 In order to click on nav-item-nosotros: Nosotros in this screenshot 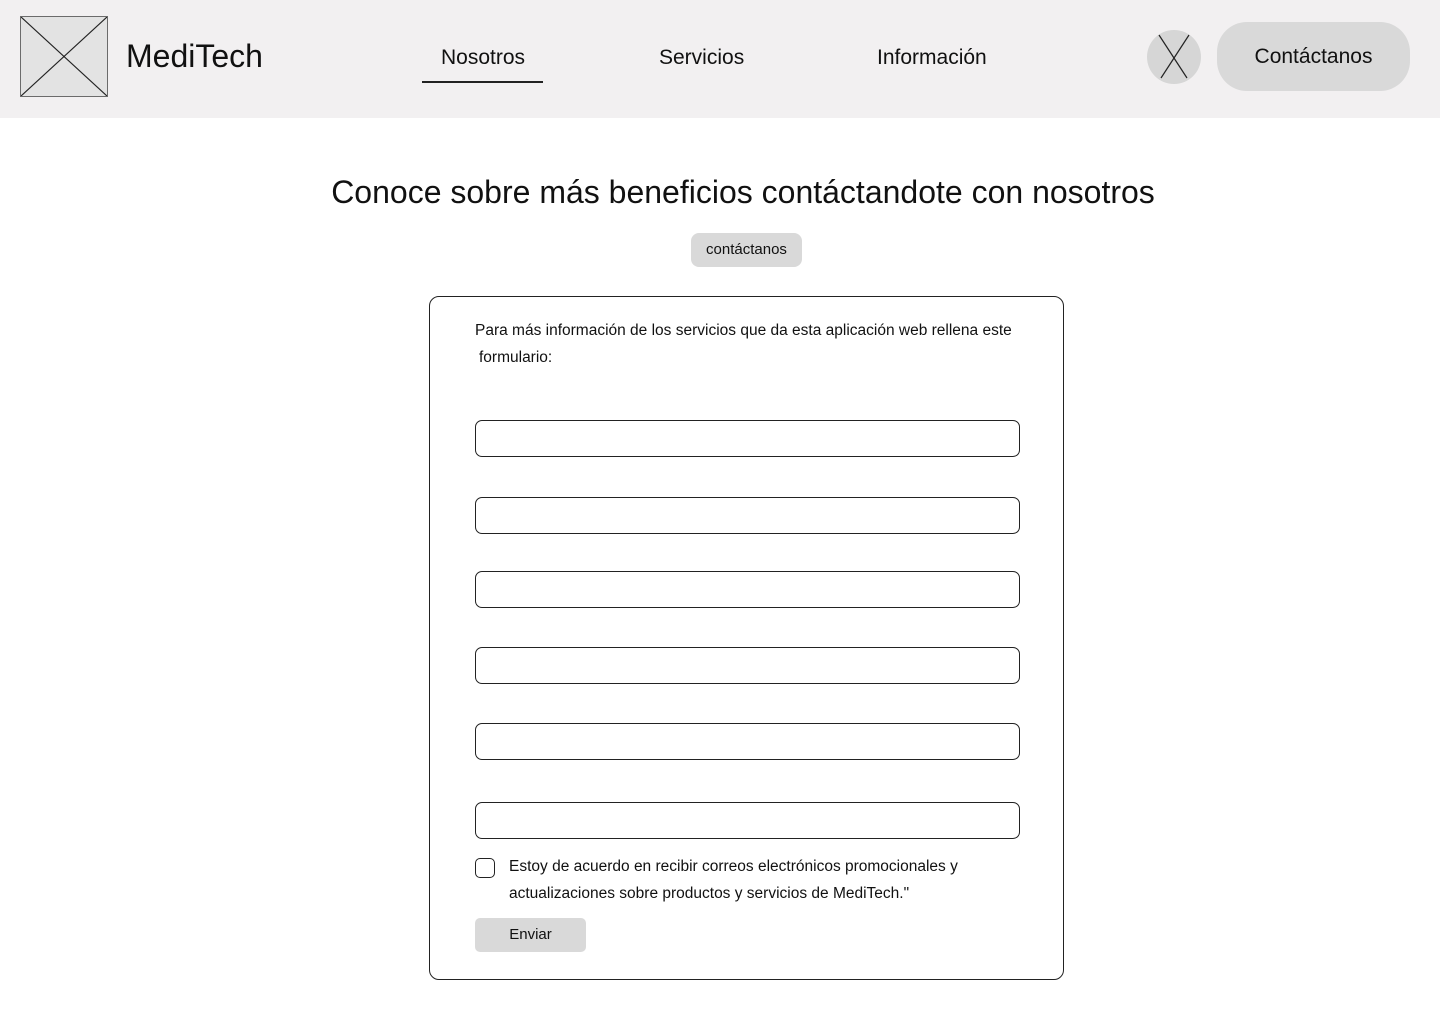, I will do `click(483, 58)`.